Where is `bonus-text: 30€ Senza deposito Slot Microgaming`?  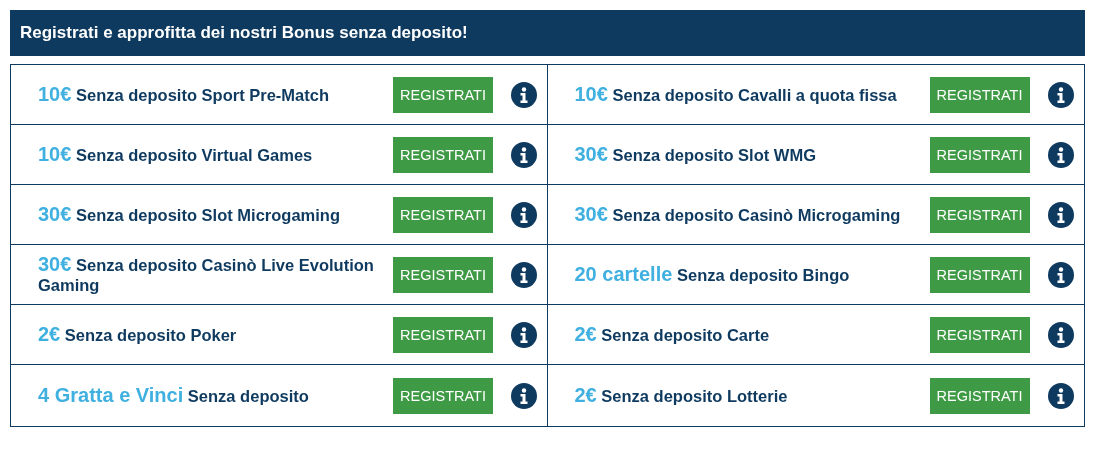
bonus-text: 30€ Senza deposito Slot Microgaming is located at coordinates (189, 214).